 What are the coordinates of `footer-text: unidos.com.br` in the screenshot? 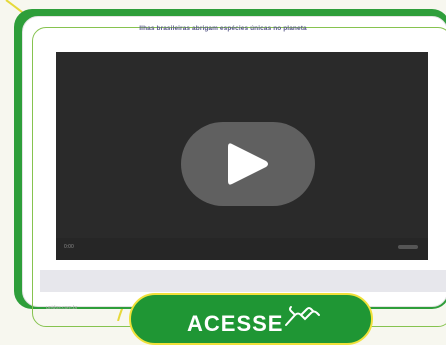 It's located at (62, 308).